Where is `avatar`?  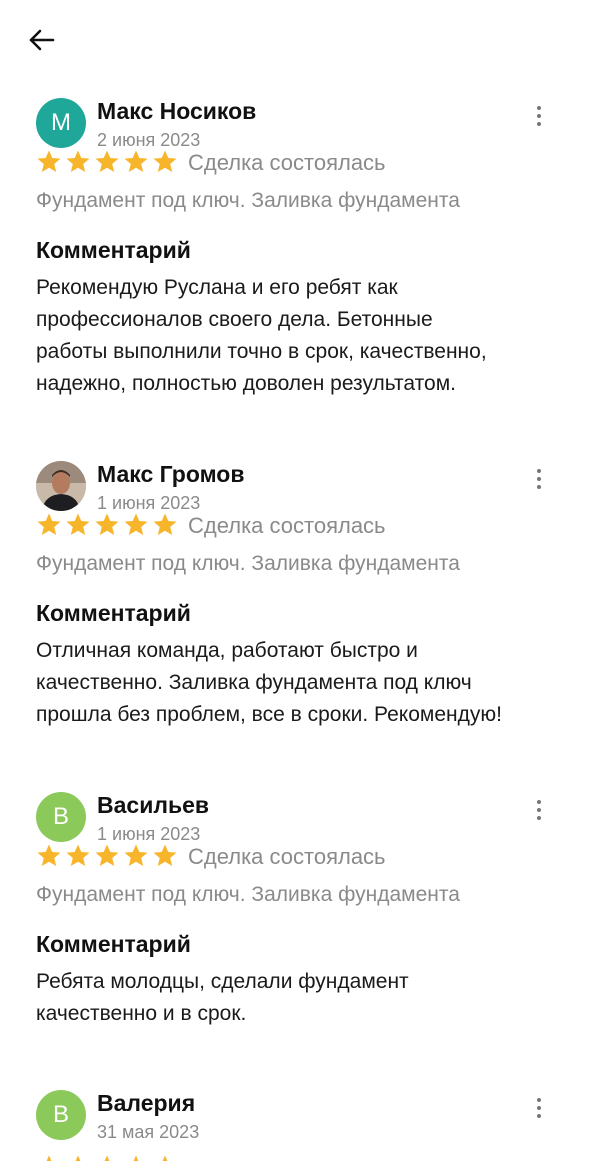
avatar is located at coordinates (61, 486).